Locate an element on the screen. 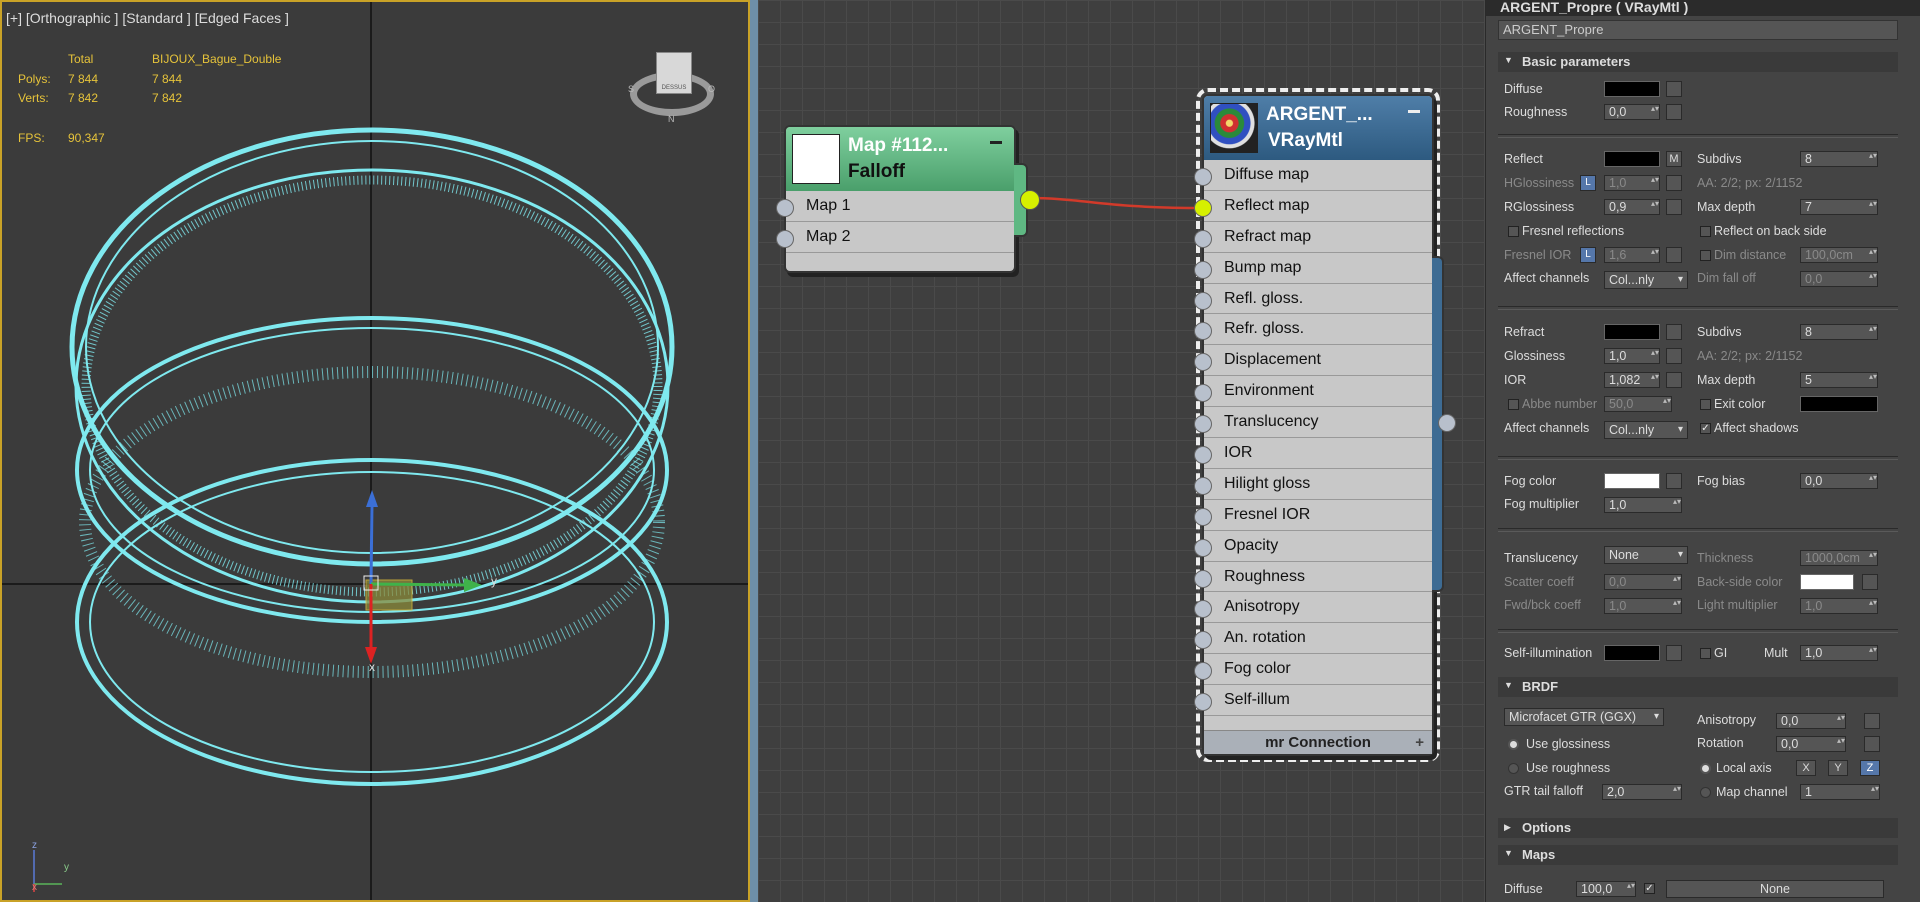 The image size is (1920, 902). abbe-number-checkbox is located at coordinates (1513, 404).